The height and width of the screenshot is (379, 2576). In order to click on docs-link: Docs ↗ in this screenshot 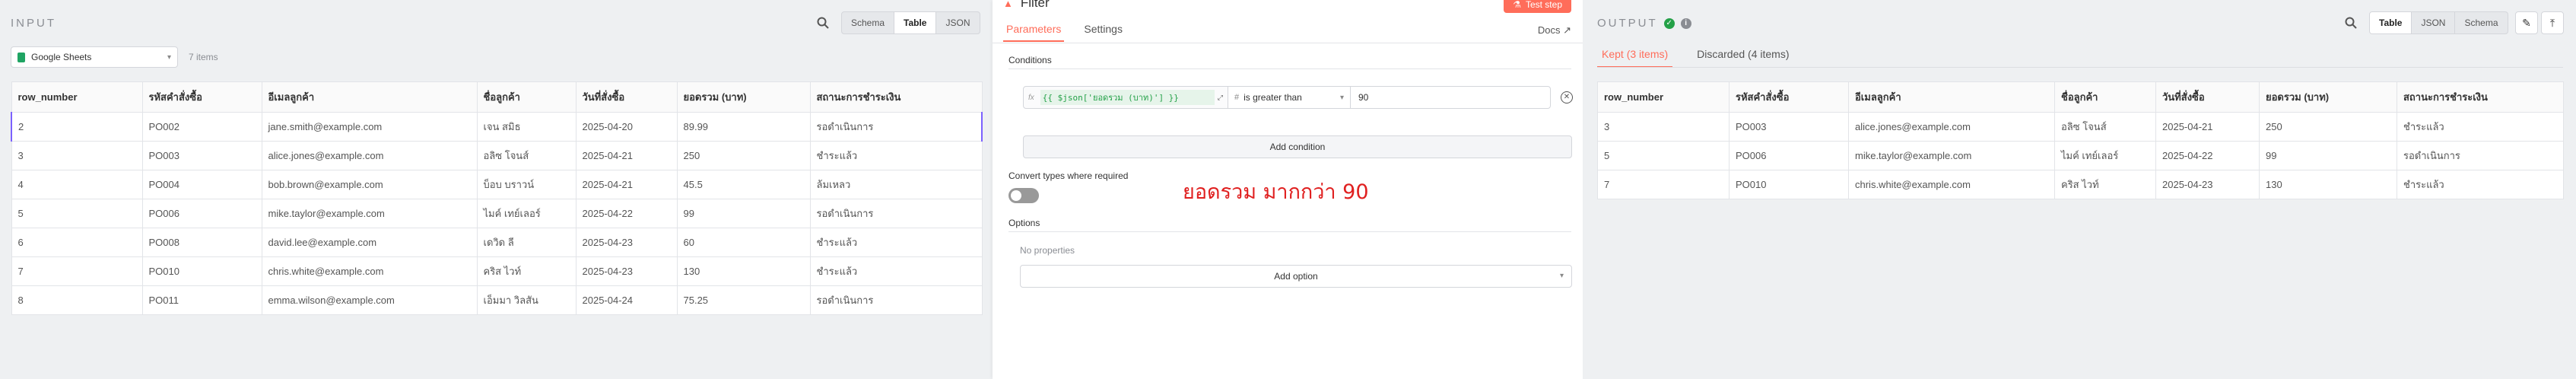, I will do `click(1554, 31)`.